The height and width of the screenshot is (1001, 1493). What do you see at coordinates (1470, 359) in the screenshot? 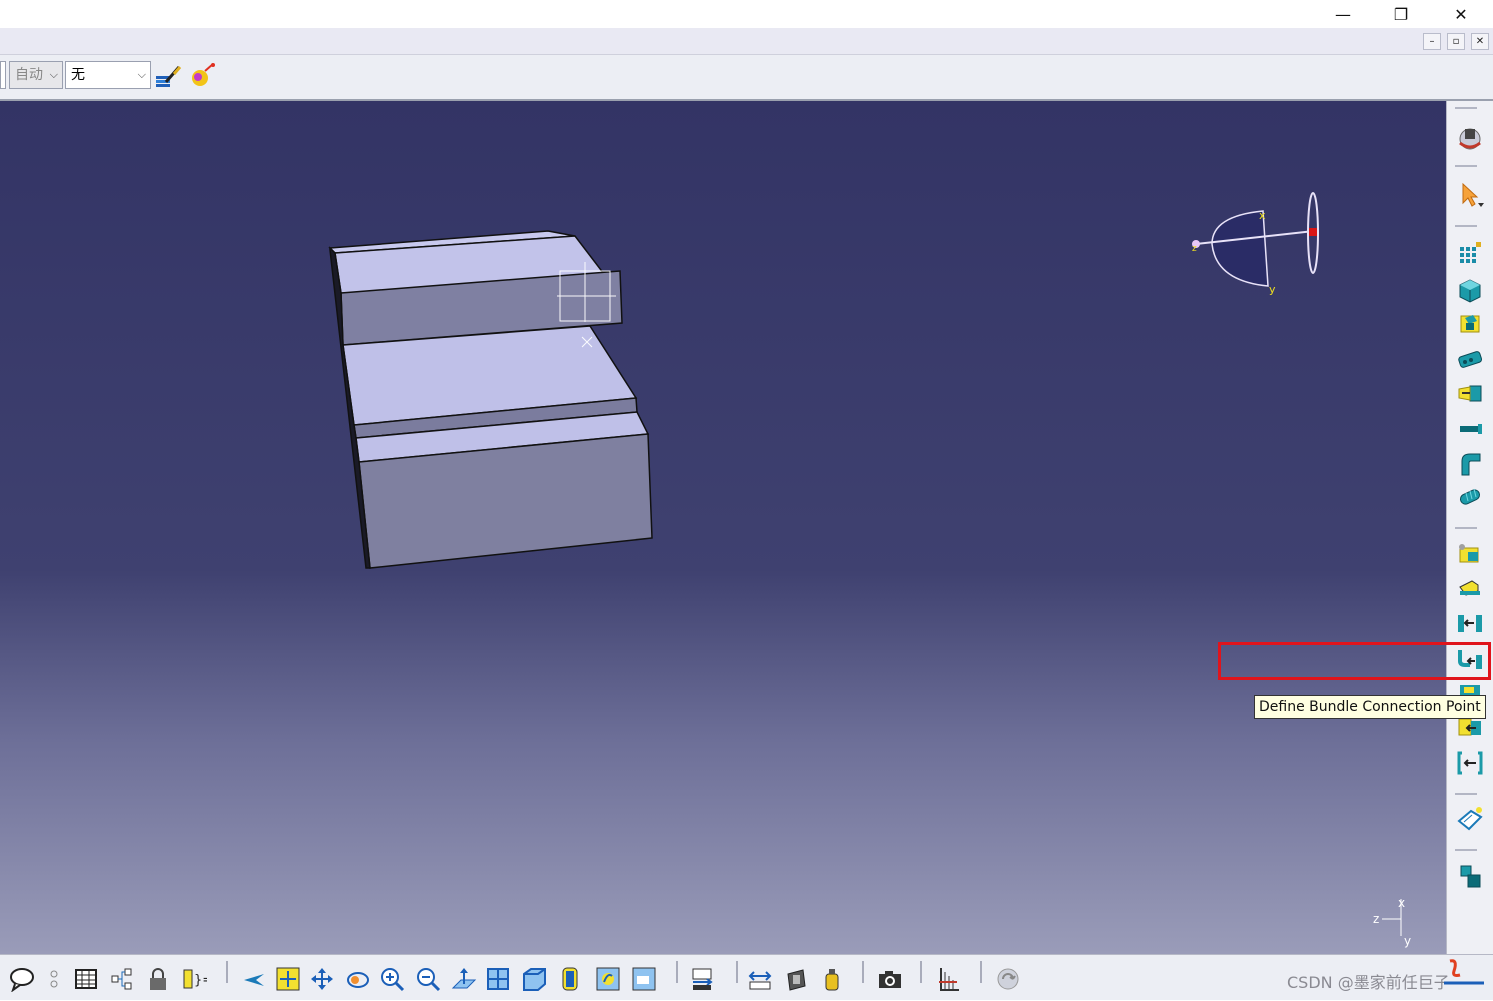
I see `connector-icon` at bounding box center [1470, 359].